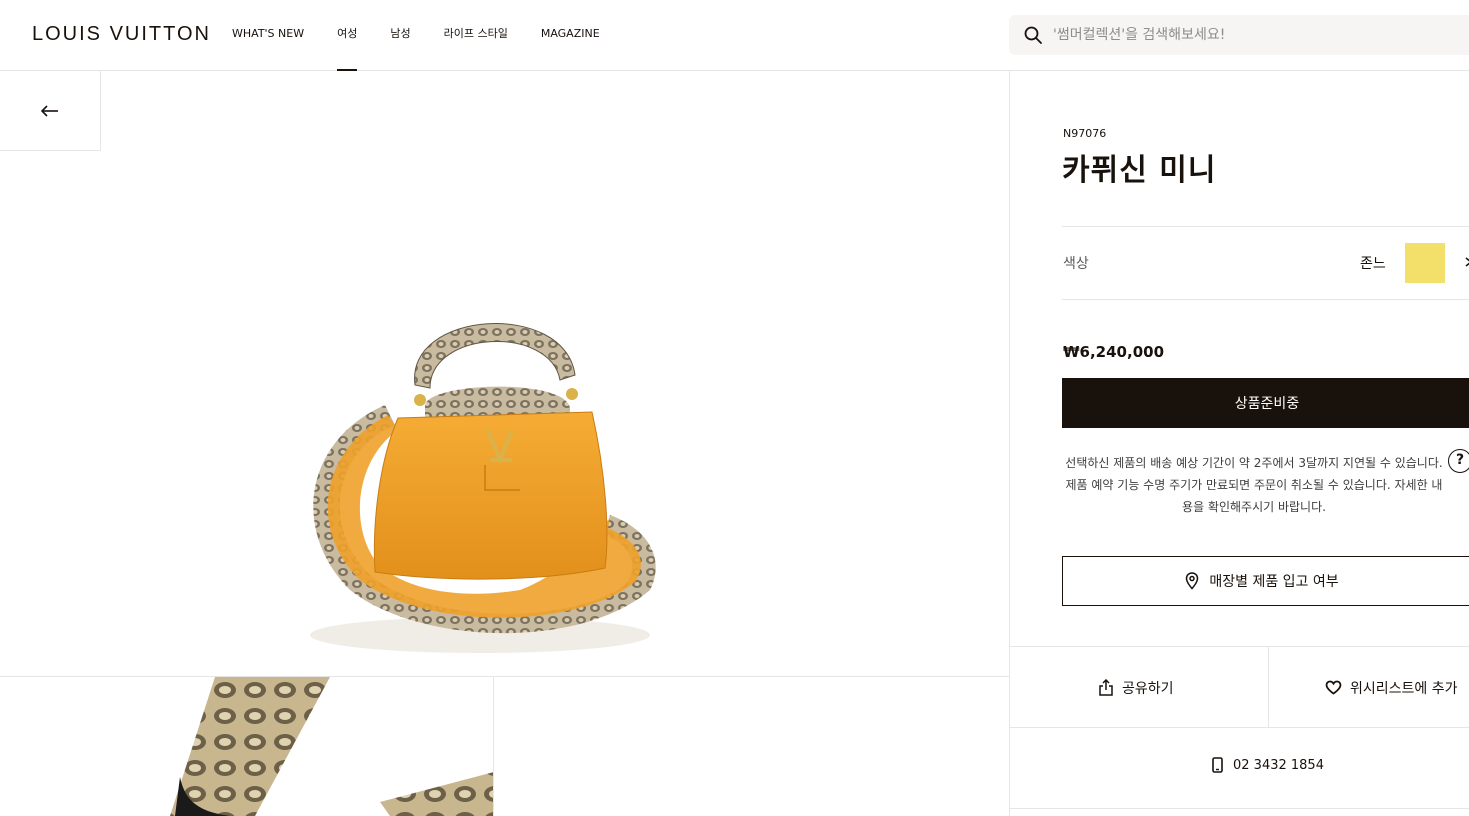  Describe the element at coordinates (1274, 582) in the screenshot. I see `store-availability-label: 매장별 제품 입고 여부` at that location.